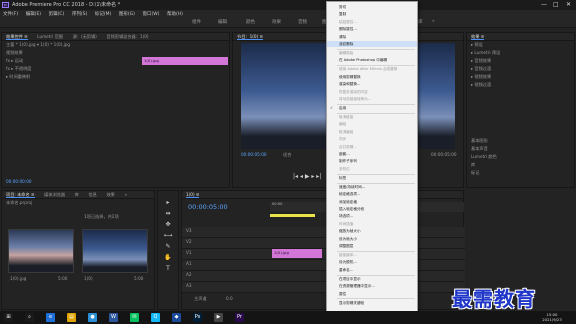  Describe the element at coordinates (433, 21) in the screenshot. I see `workspace-more-icon: »` at that location.